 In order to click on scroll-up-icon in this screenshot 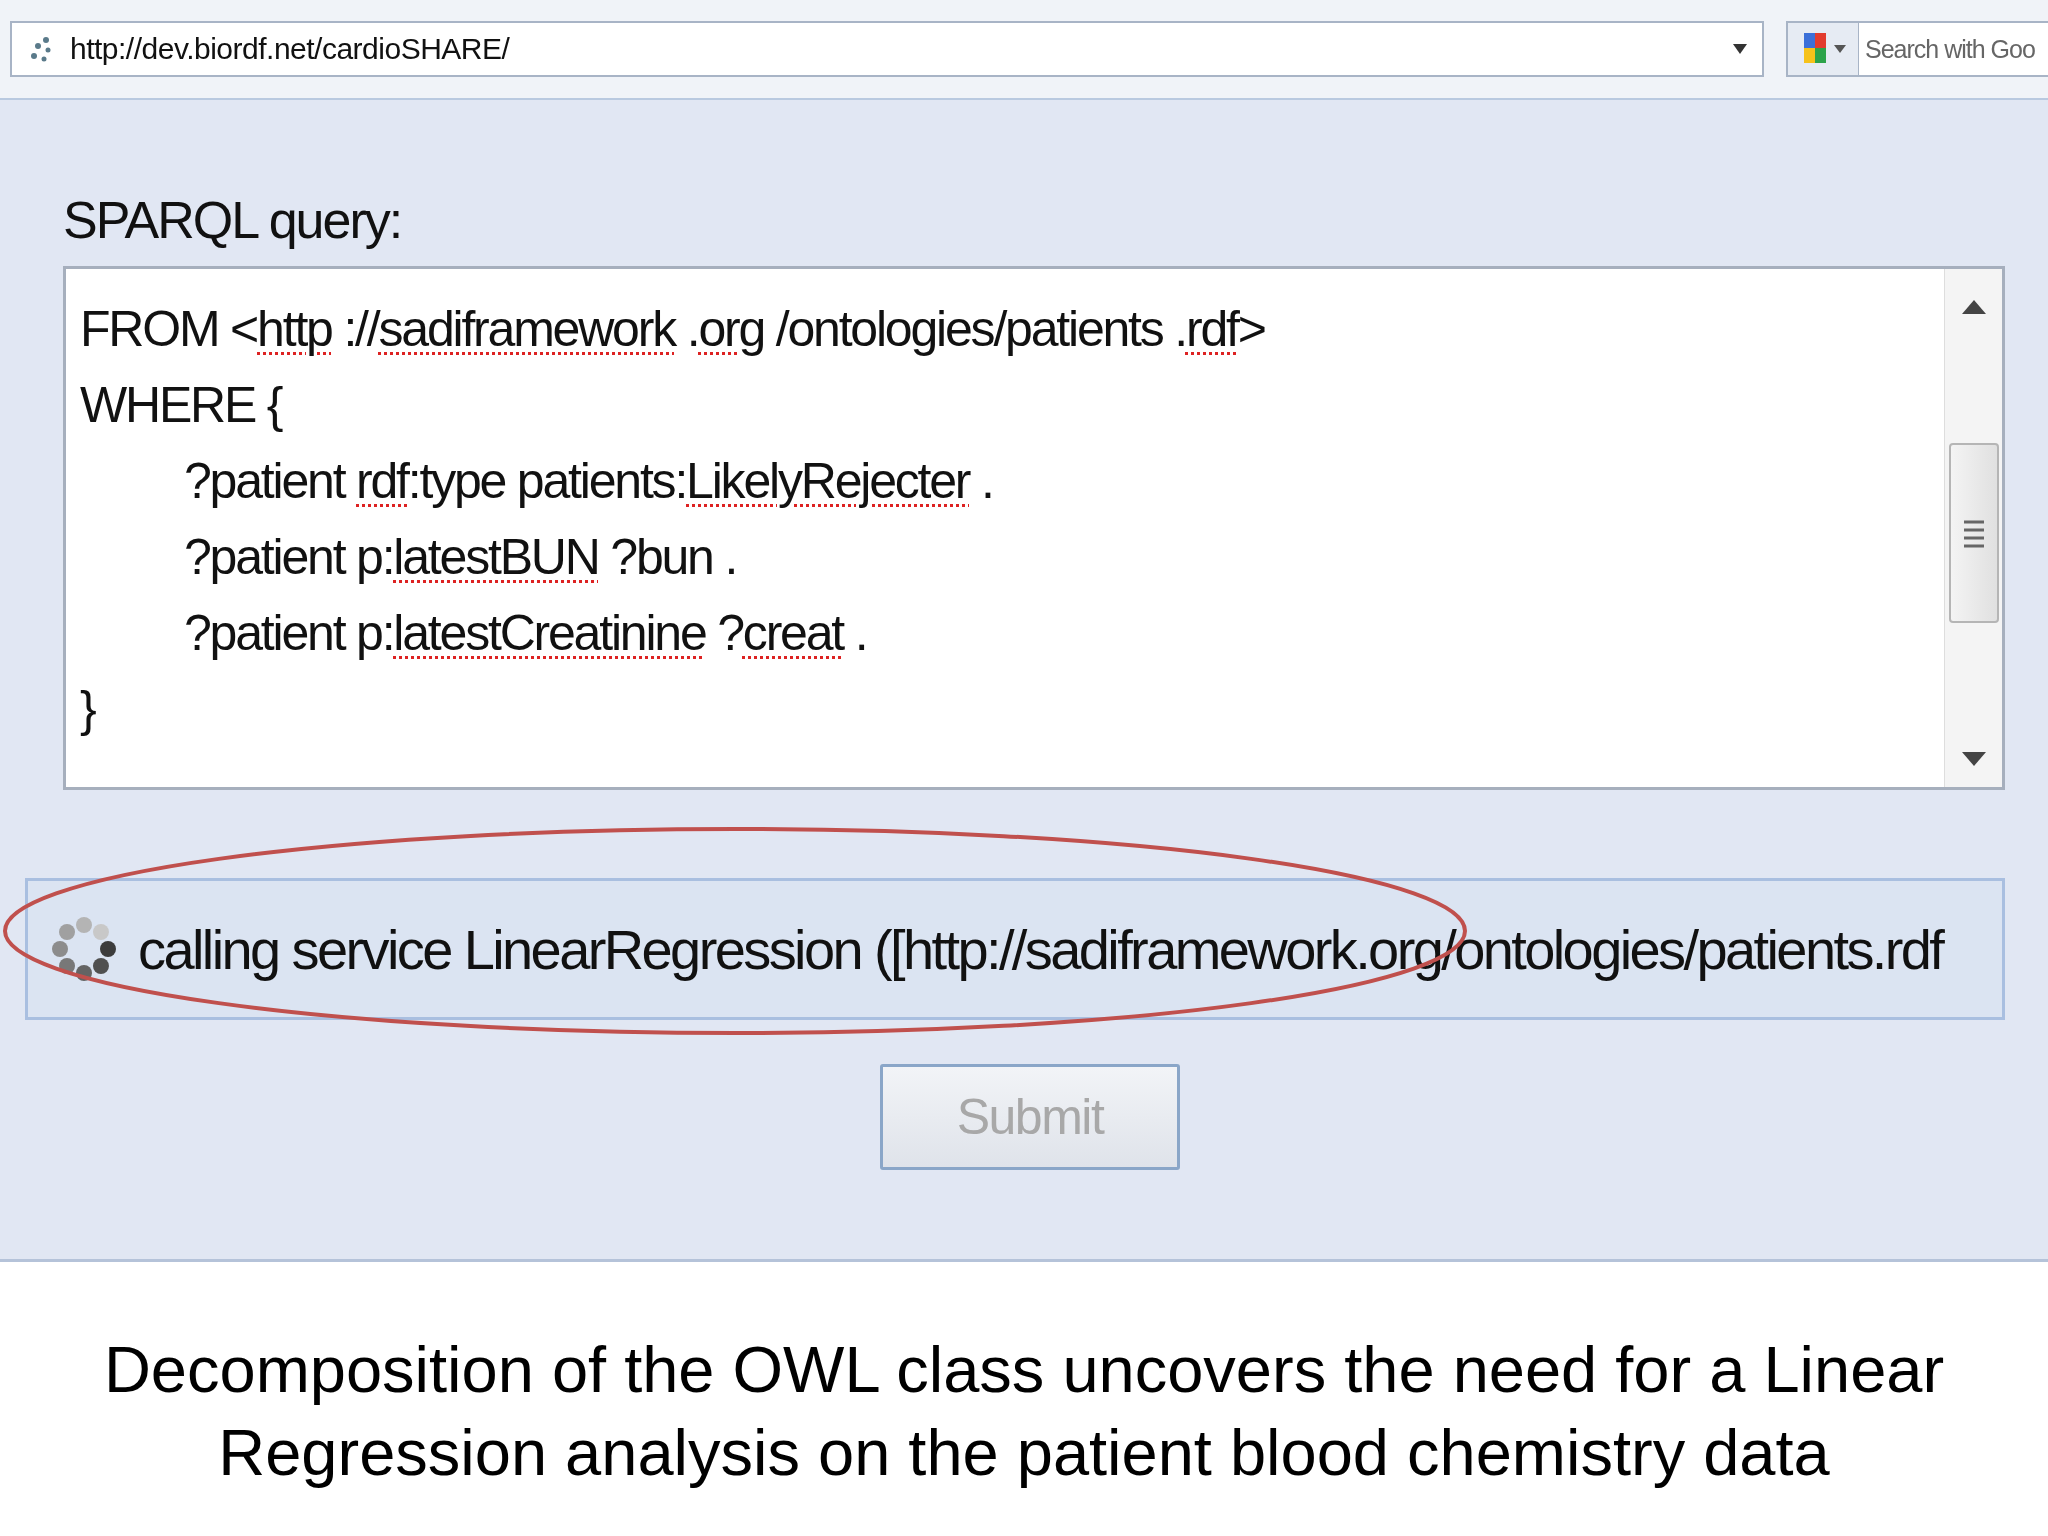, I will do `click(1973, 307)`.